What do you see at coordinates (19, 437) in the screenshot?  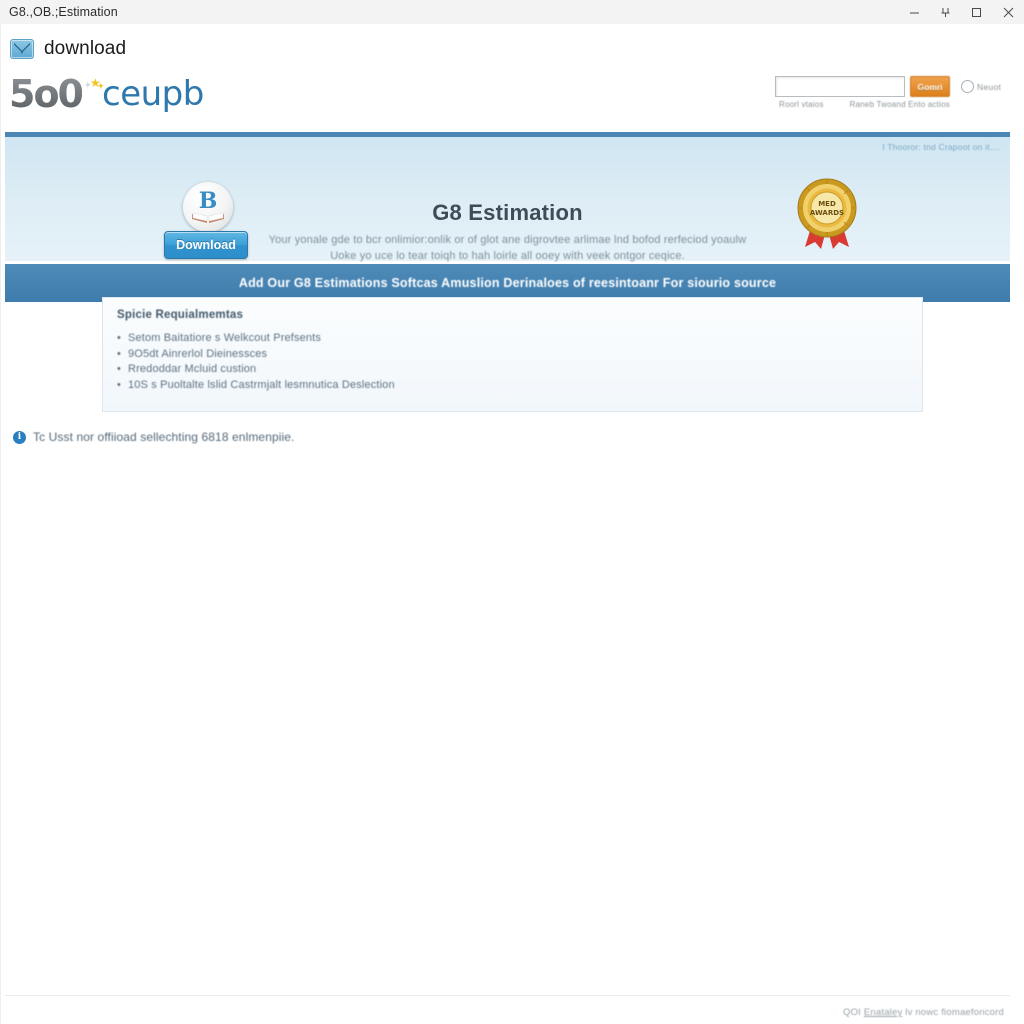 I see `info-icon: i` at bounding box center [19, 437].